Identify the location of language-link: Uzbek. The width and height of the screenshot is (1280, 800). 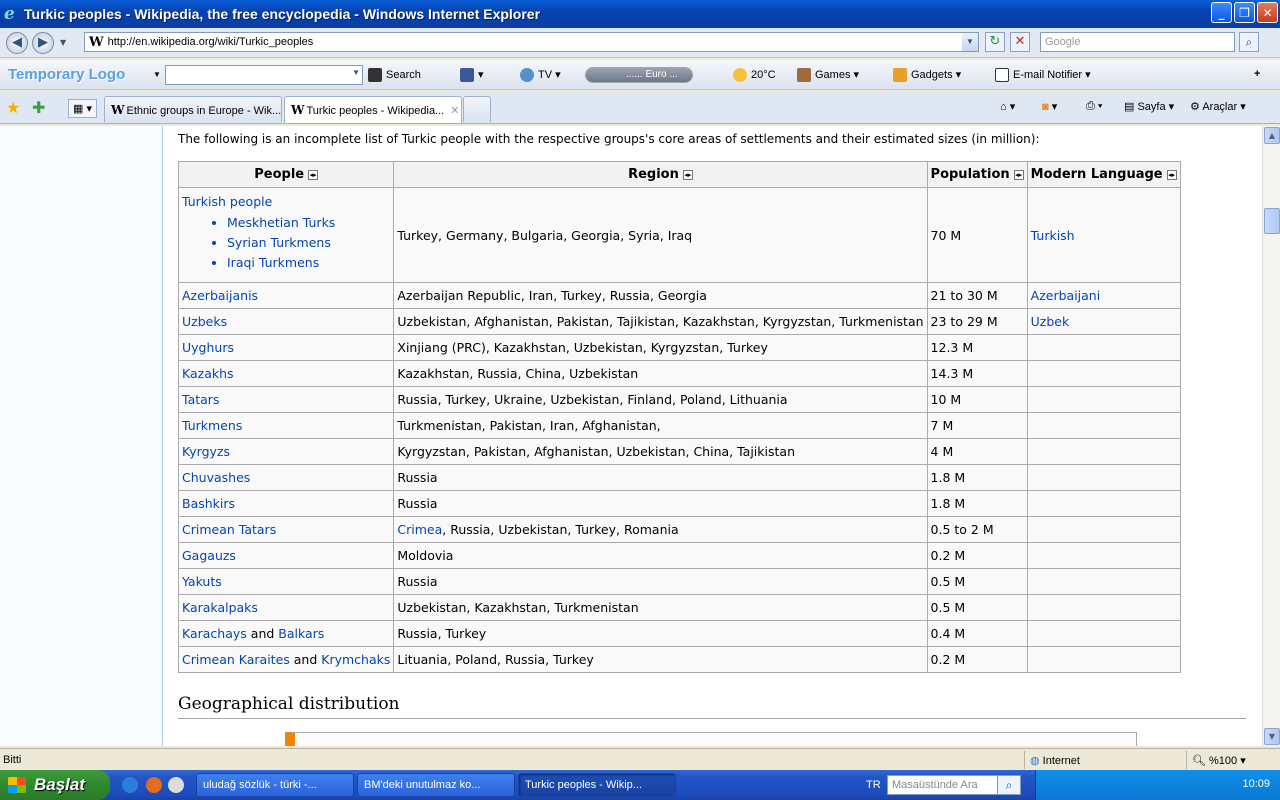
(1050, 321).